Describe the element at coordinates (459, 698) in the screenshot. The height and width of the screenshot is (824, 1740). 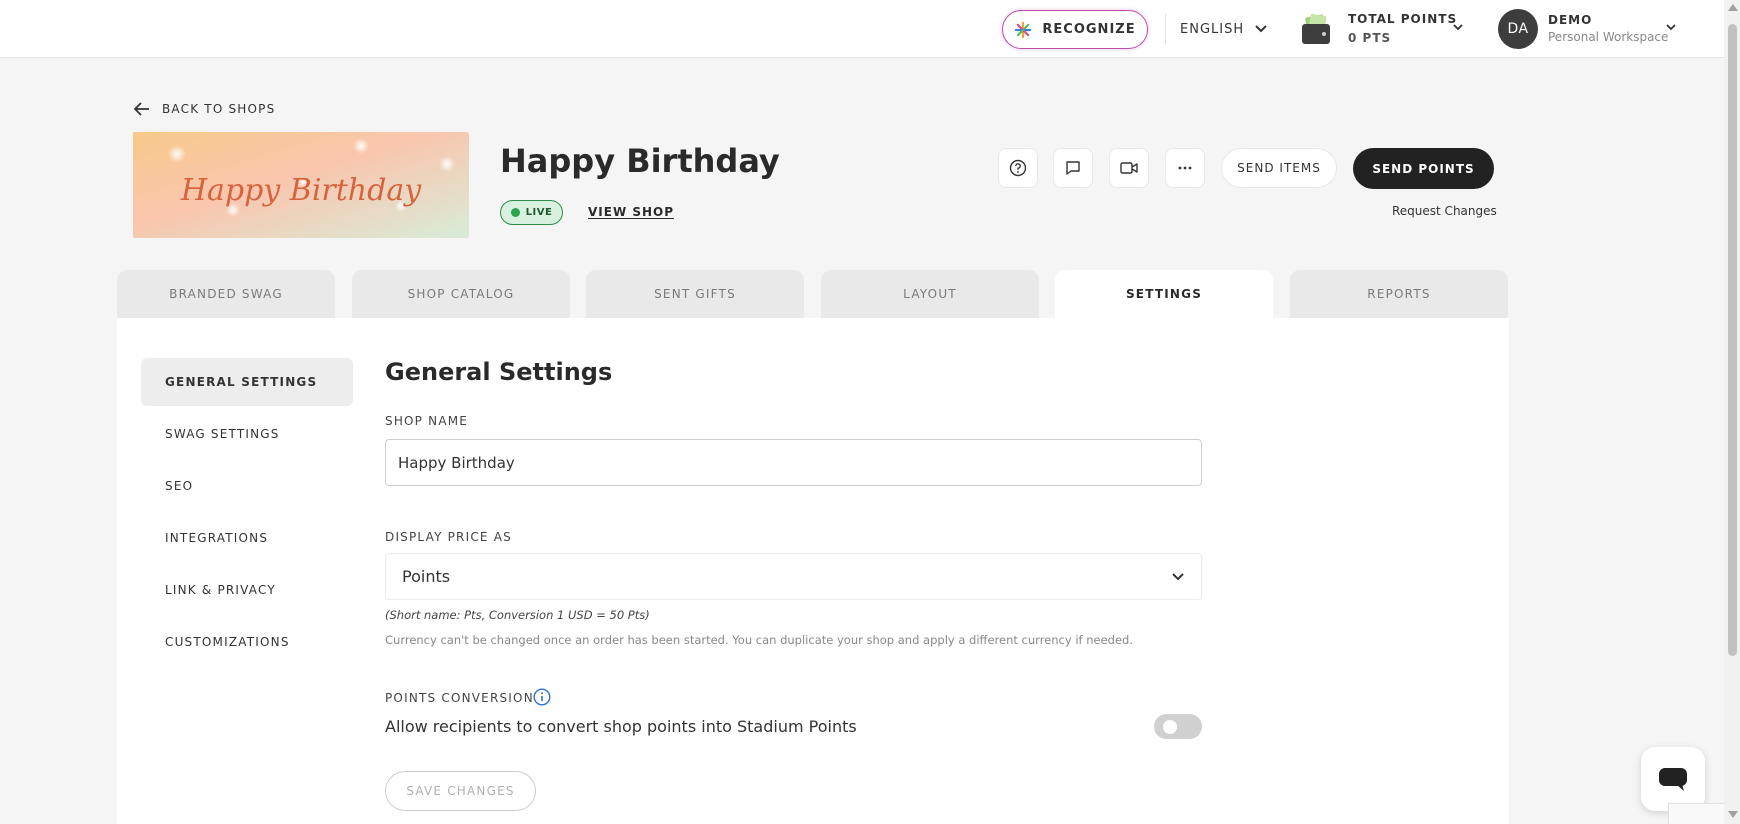
I see `points-conversion-label: POINTS CONVERSION` at that location.